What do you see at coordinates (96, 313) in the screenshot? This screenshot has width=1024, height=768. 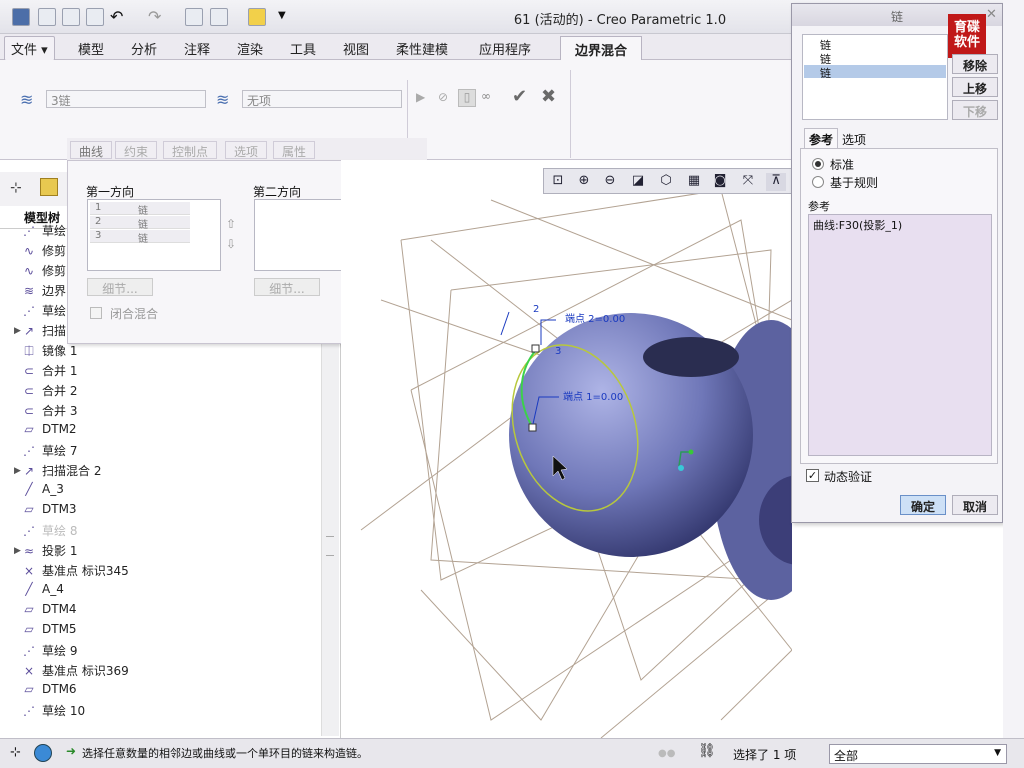 I see `closed-blend-checkbox` at bounding box center [96, 313].